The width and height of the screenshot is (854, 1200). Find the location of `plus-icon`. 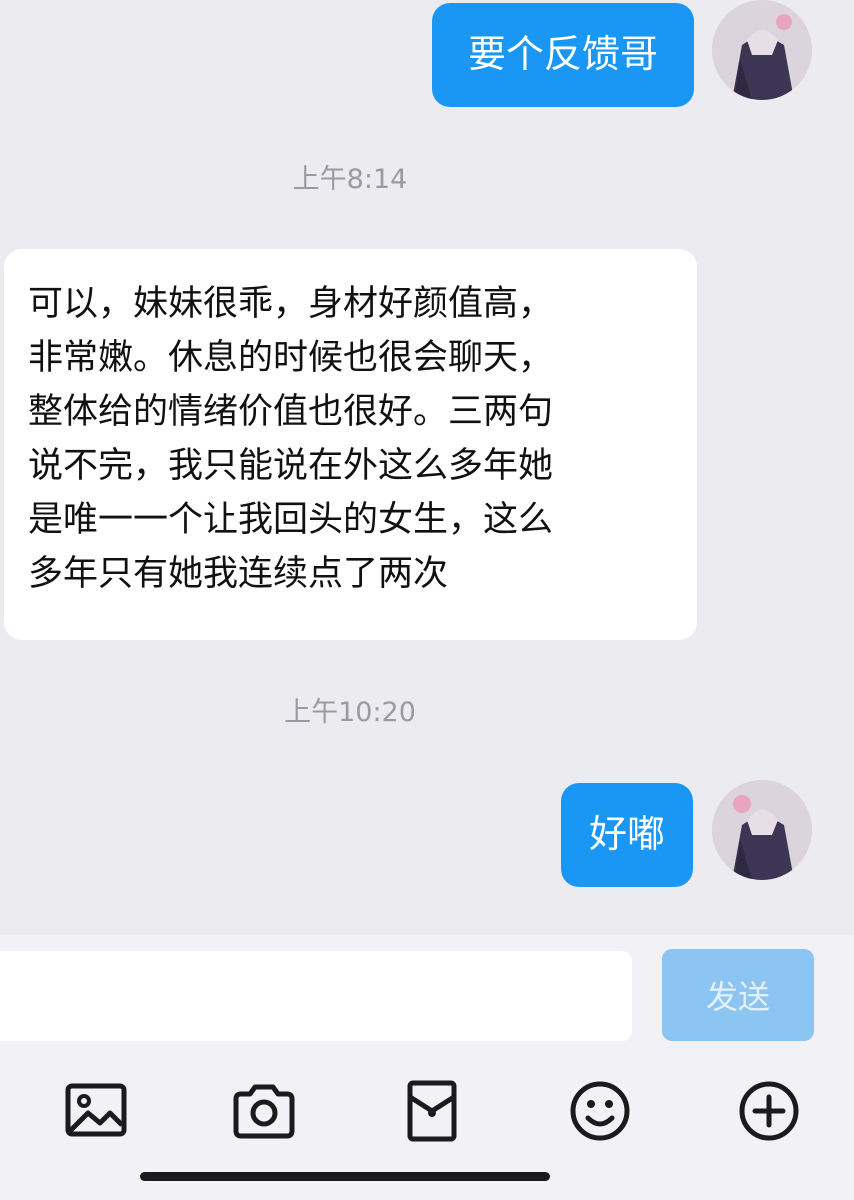

plus-icon is located at coordinates (769, 1111).